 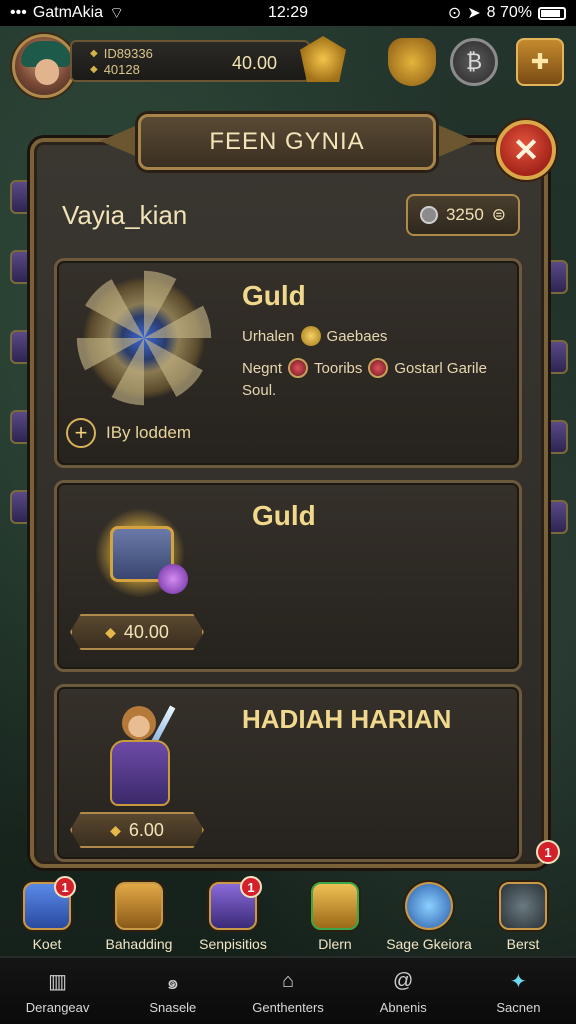 What do you see at coordinates (47, 944) in the screenshot?
I see `quick-item-label: Koet` at bounding box center [47, 944].